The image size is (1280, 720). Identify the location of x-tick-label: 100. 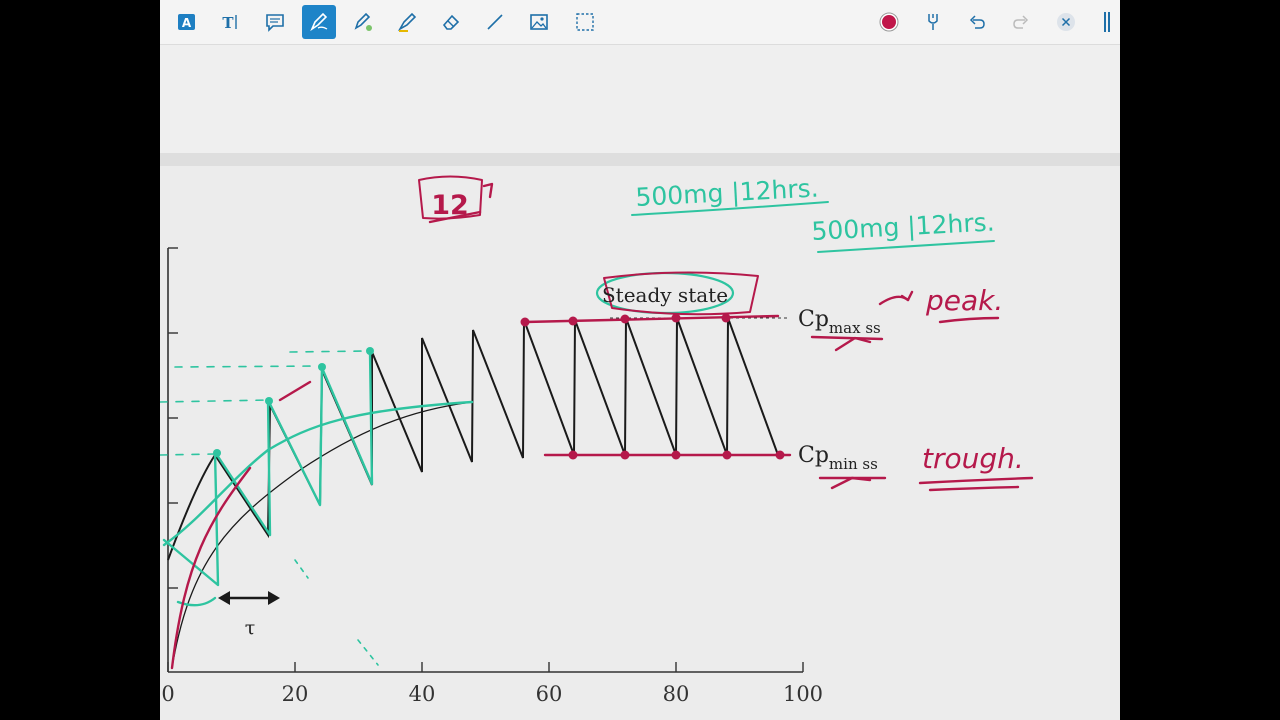
(803, 694).